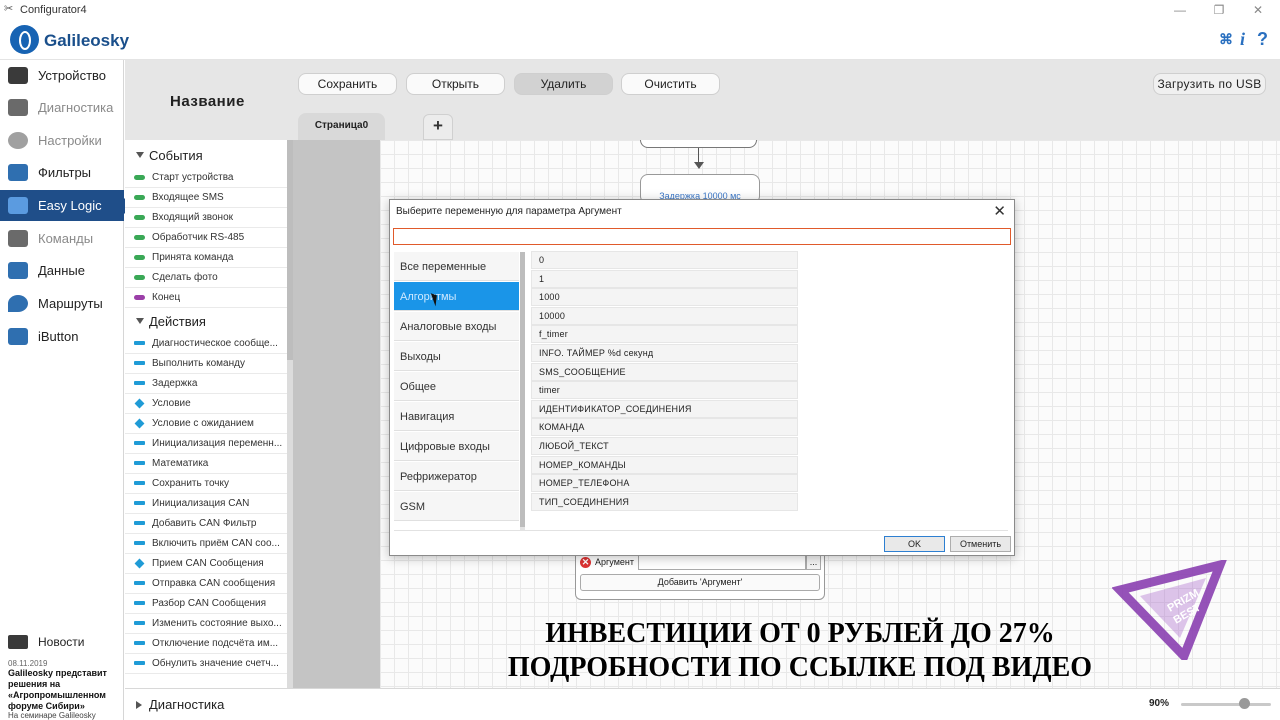 Image resolution: width=1280 pixels, height=720 pixels. I want to click on sidebar-item-diagnostics: Диагностика, so click(62, 107).